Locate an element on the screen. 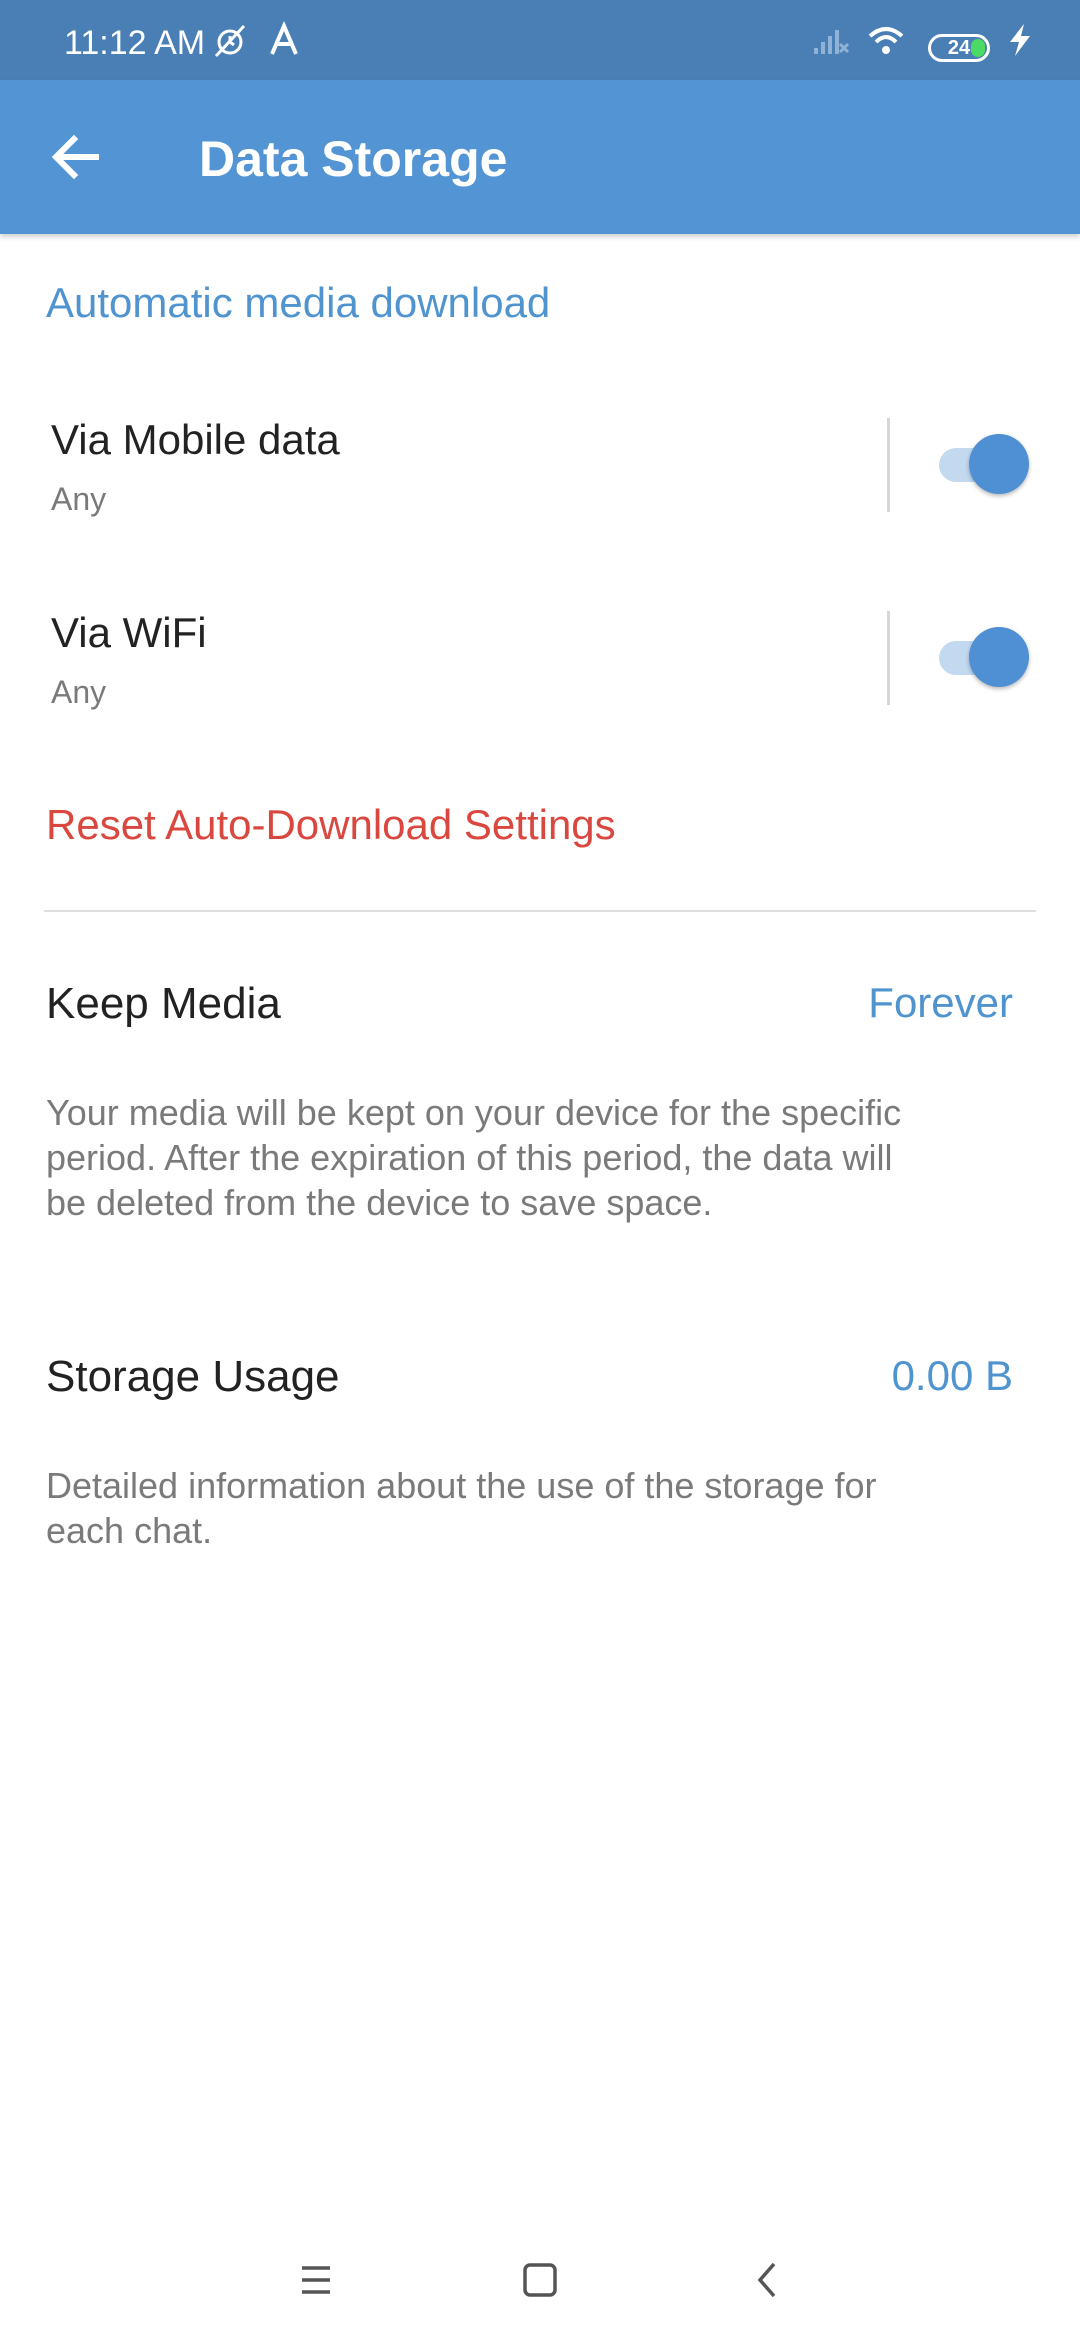 Image resolution: width=1080 pixels, height=2340 pixels. wifi-icon is located at coordinates (886, 40).